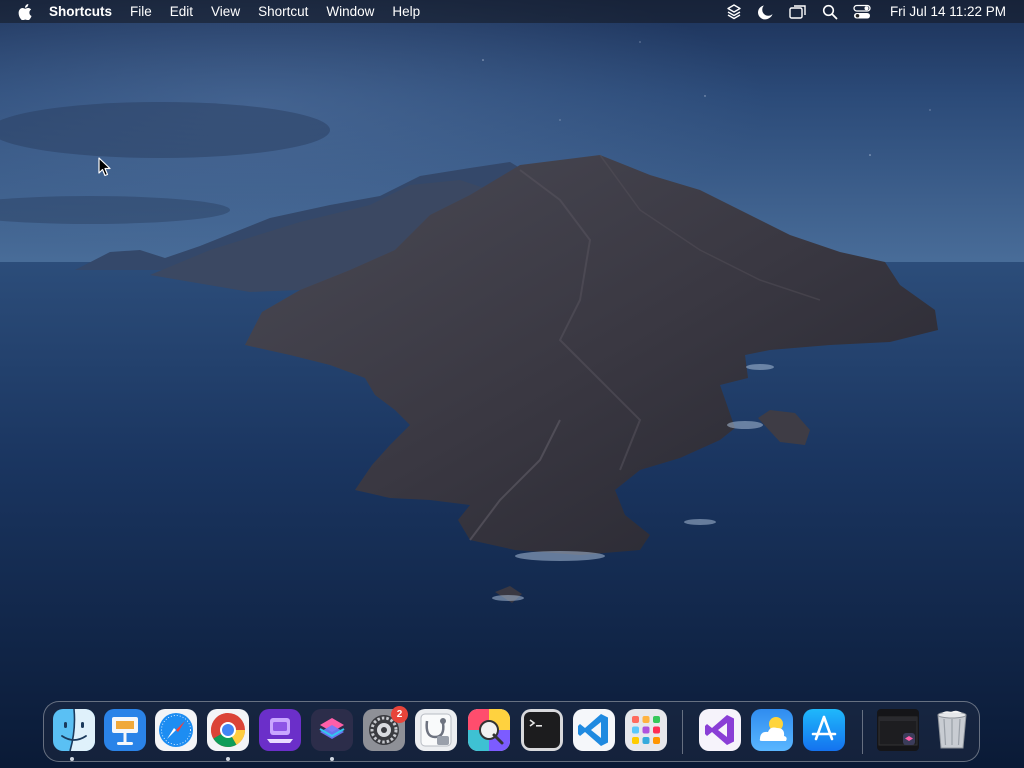 This screenshot has width=1024, height=768. Describe the element at coordinates (542, 730) in the screenshot. I see `terminal-icon` at that location.